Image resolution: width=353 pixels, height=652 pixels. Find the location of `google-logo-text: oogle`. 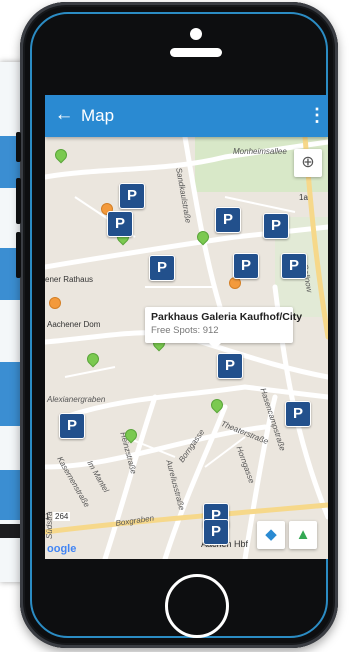

google-logo-text: oogle is located at coordinates (62, 549).